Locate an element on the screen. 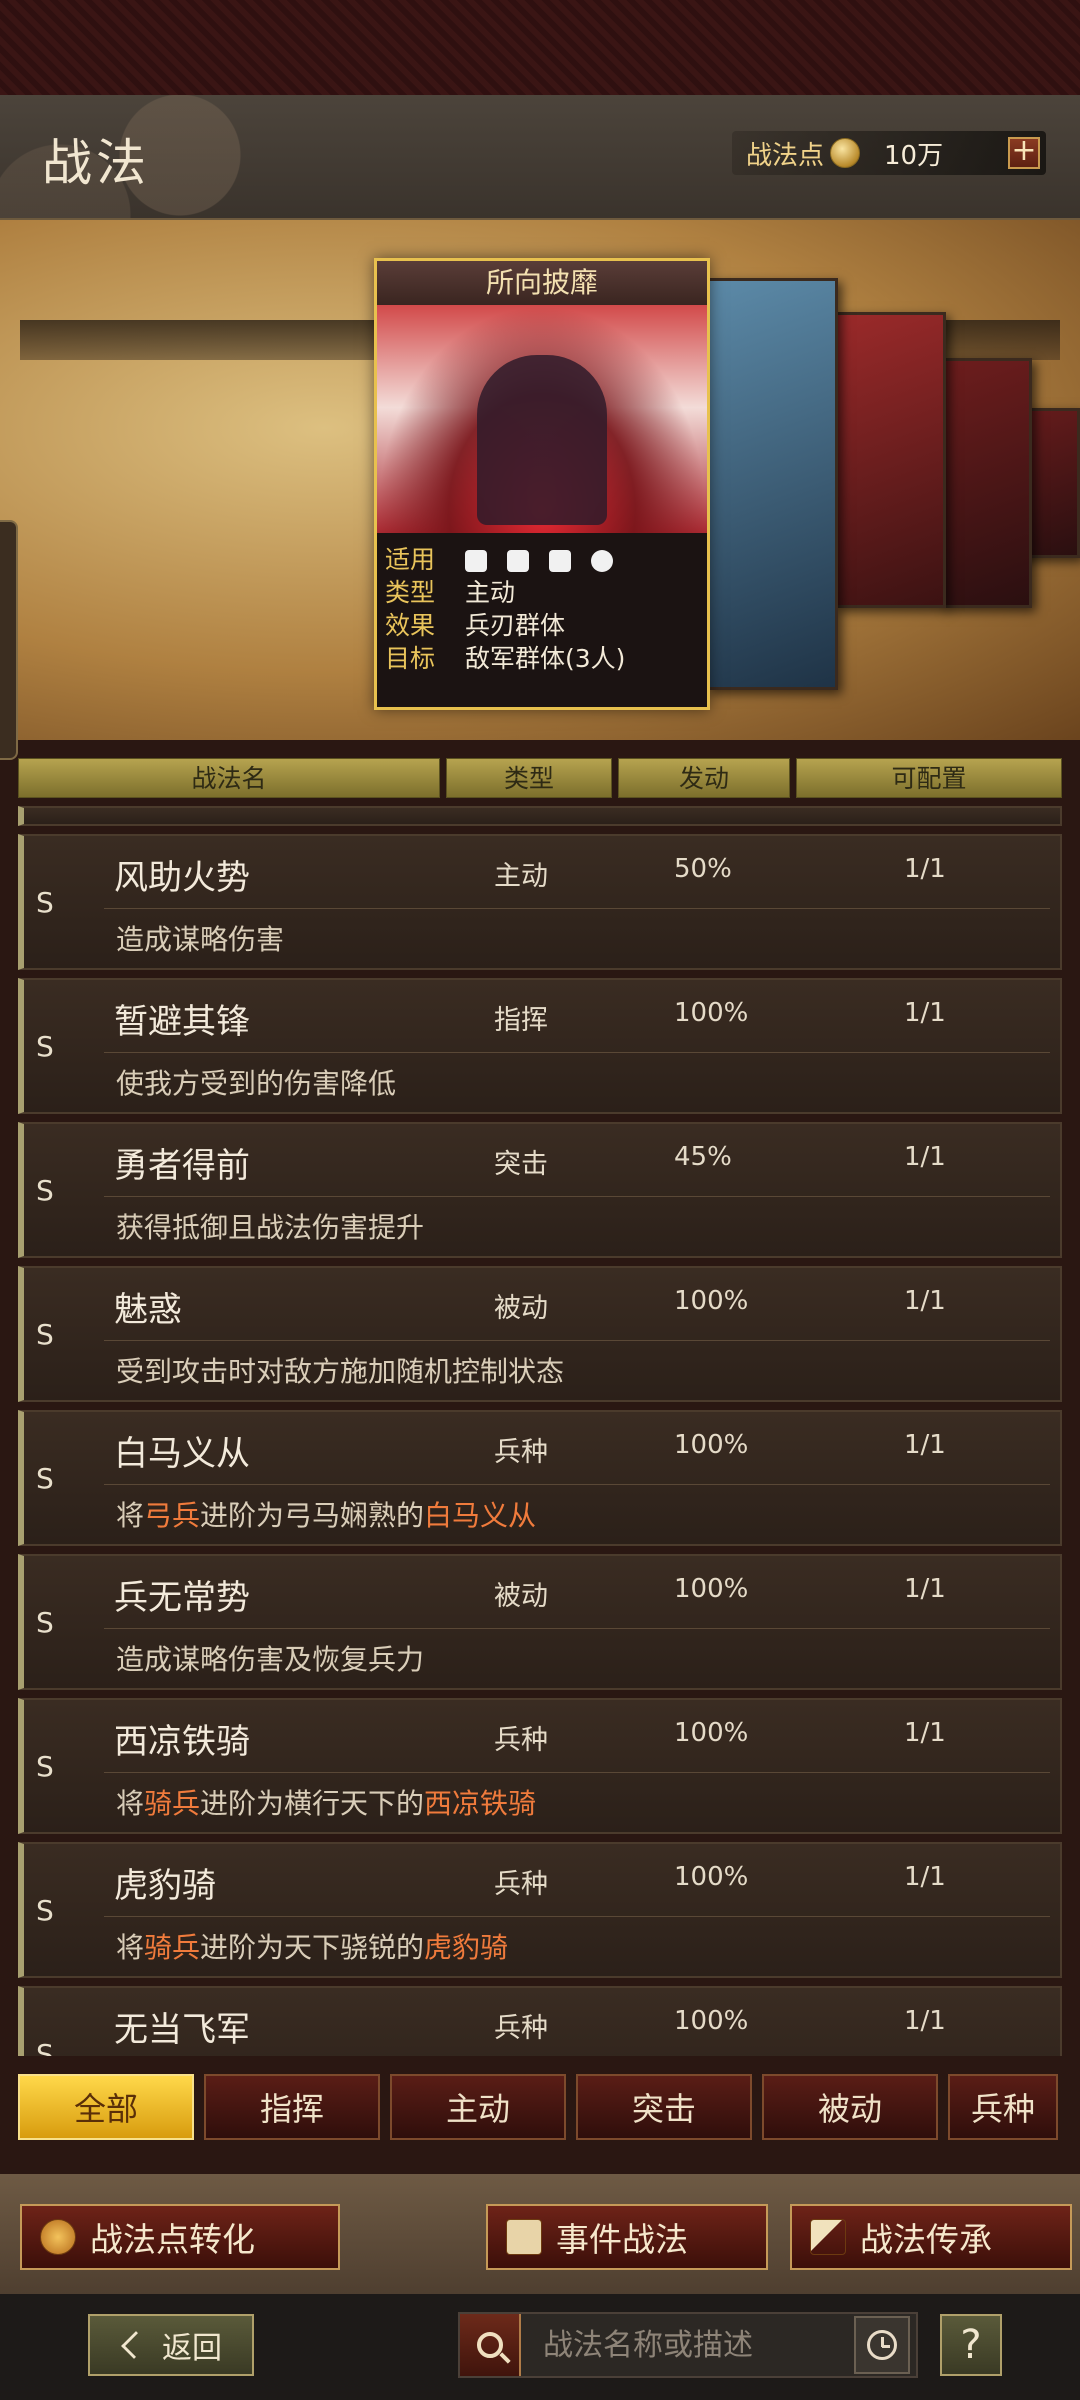 This screenshot has height=2400, width=1080. table-row: S 兵无常势 被动 100% 1/1 造成谋略伤害及恢复兵力 is located at coordinates (540, 1622).